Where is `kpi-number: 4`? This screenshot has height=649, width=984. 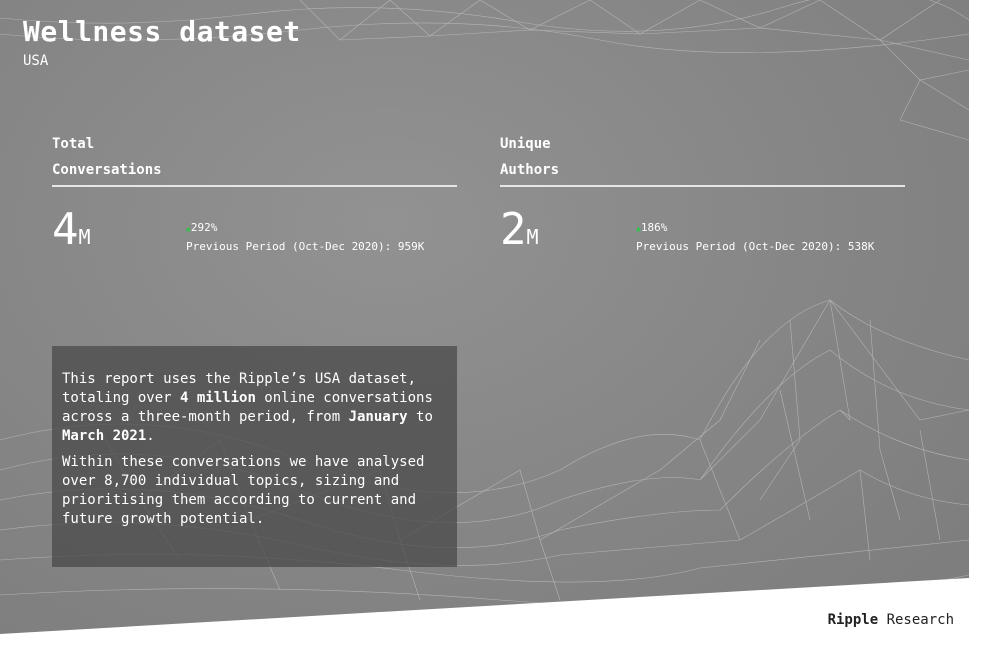 kpi-number: 4 is located at coordinates (65, 229).